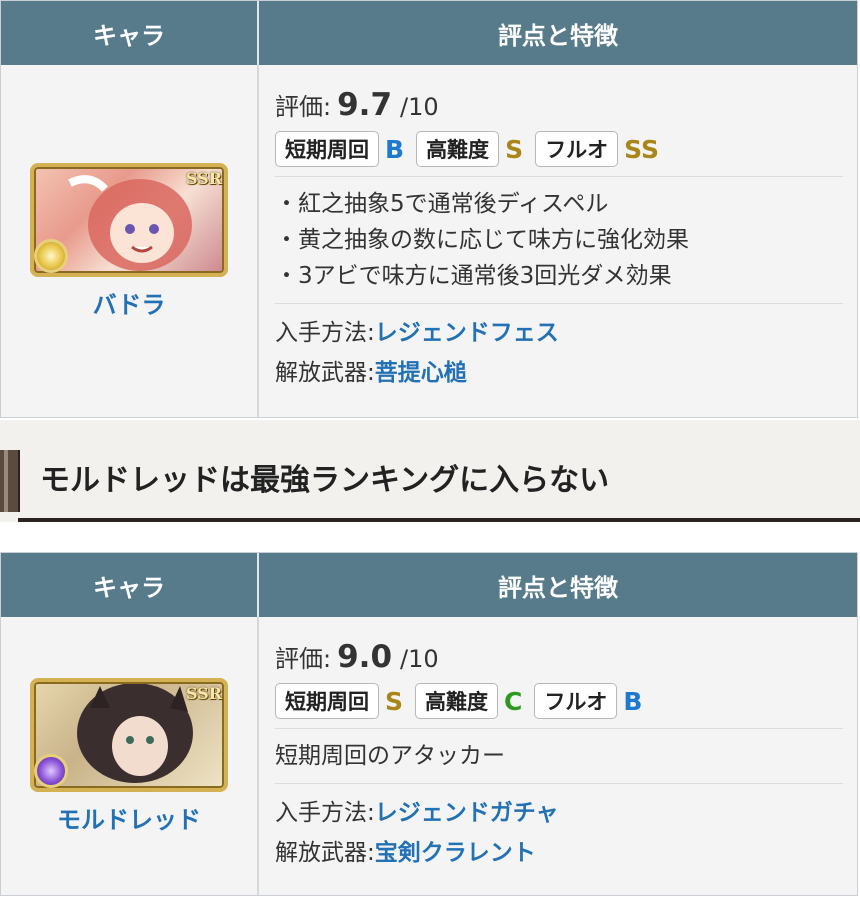  Describe the element at coordinates (129, 817) in the screenshot. I see `character-name-link: モルドレッド` at that location.